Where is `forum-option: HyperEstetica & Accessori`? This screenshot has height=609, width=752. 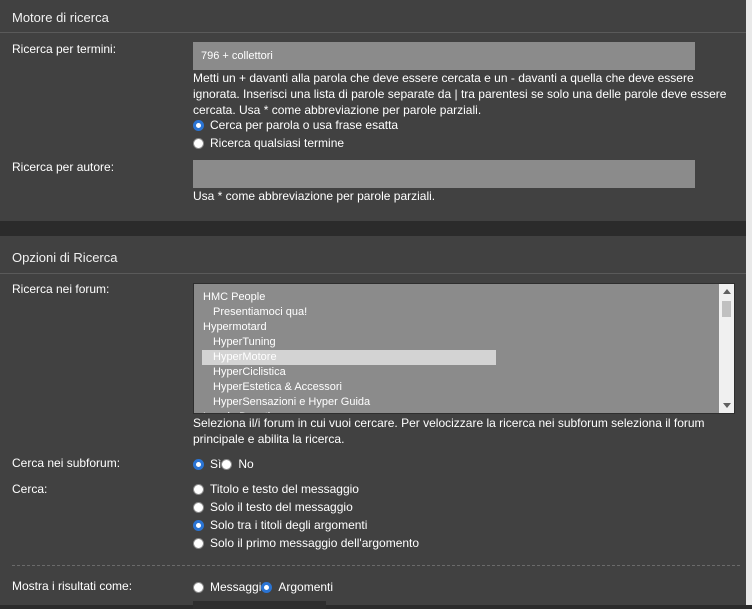 forum-option: HyperEstetica & Accessori is located at coordinates (462, 387).